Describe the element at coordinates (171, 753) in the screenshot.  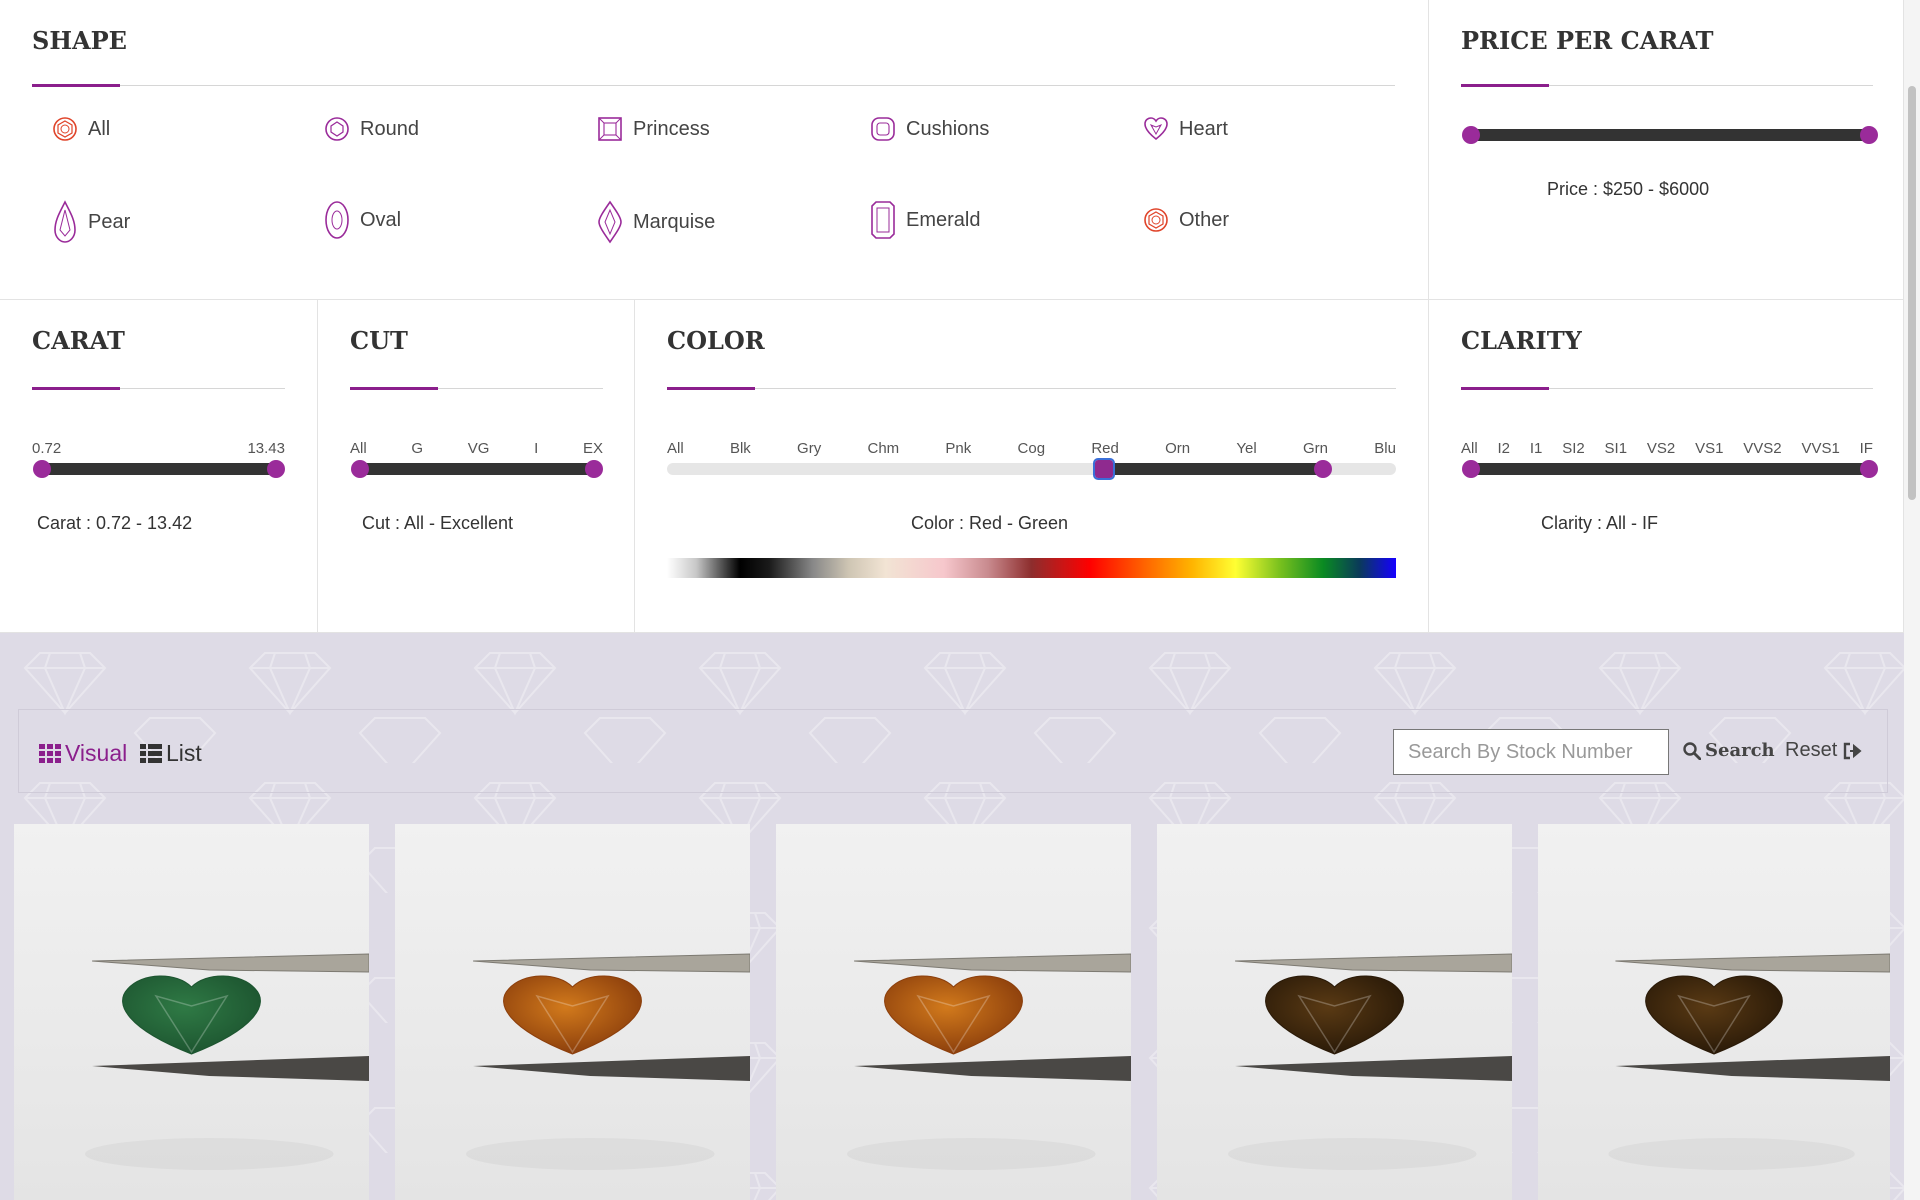
I see `list-view-toggle: List` at that location.